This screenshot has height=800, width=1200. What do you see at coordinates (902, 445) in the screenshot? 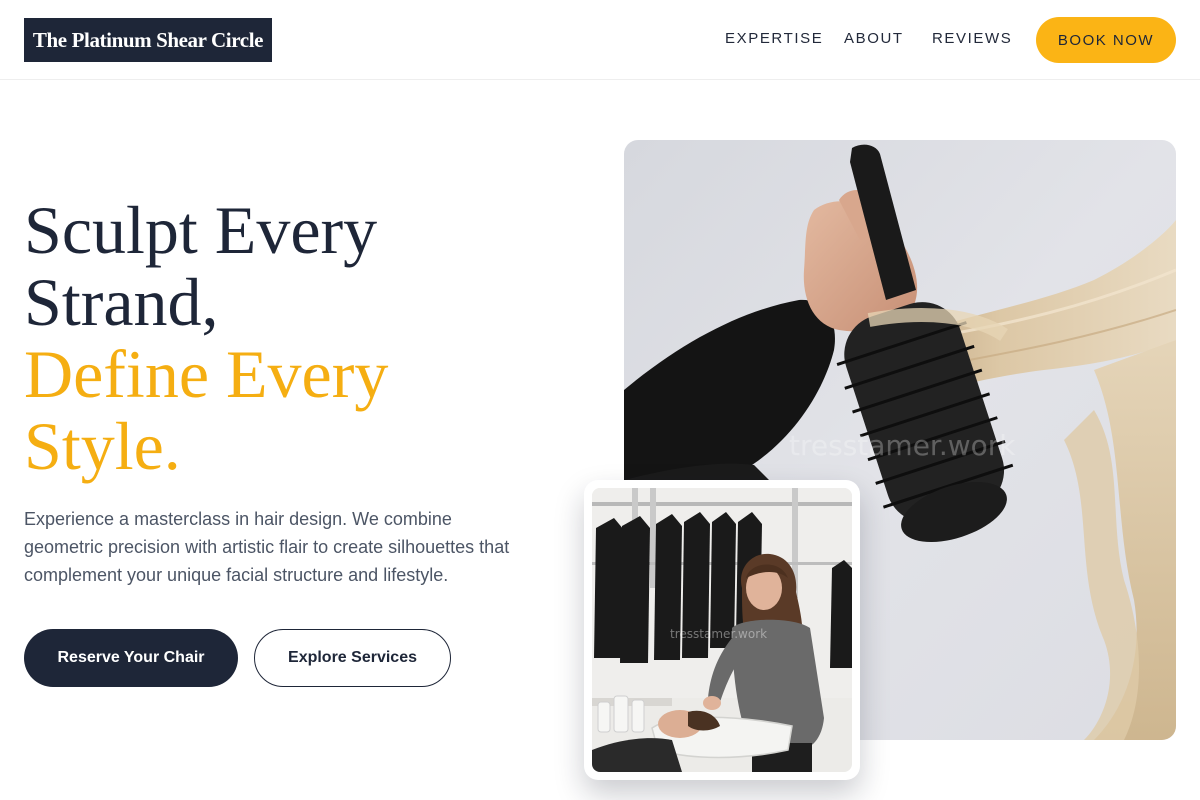
I see `hero-watermark: tresstamer.work` at bounding box center [902, 445].